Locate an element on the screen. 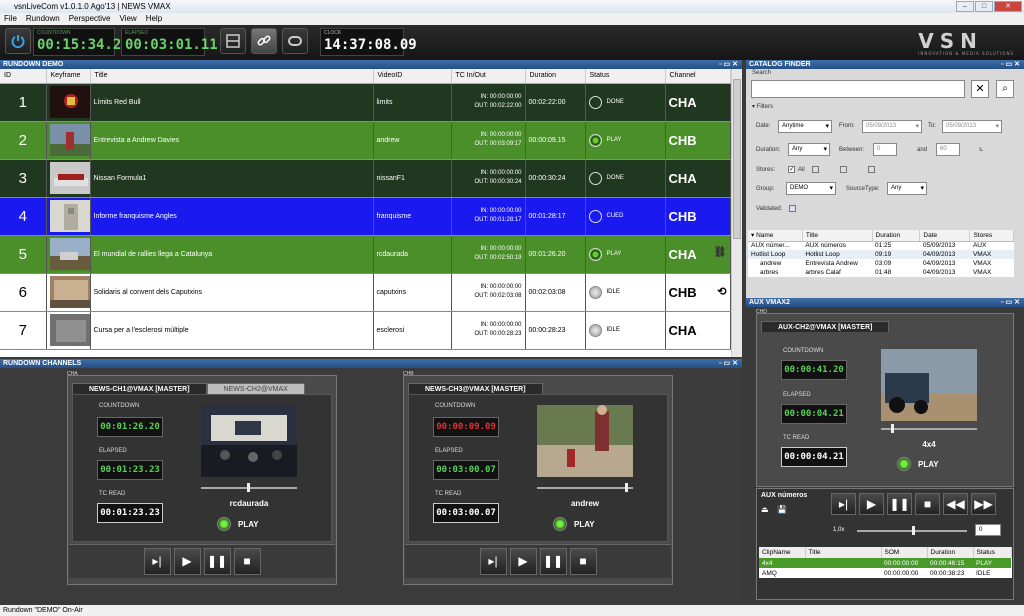 The height and width of the screenshot is (616, 1024). tab-news-ch3: NEWS-CH3@VMAX [MASTER] is located at coordinates (475, 388).